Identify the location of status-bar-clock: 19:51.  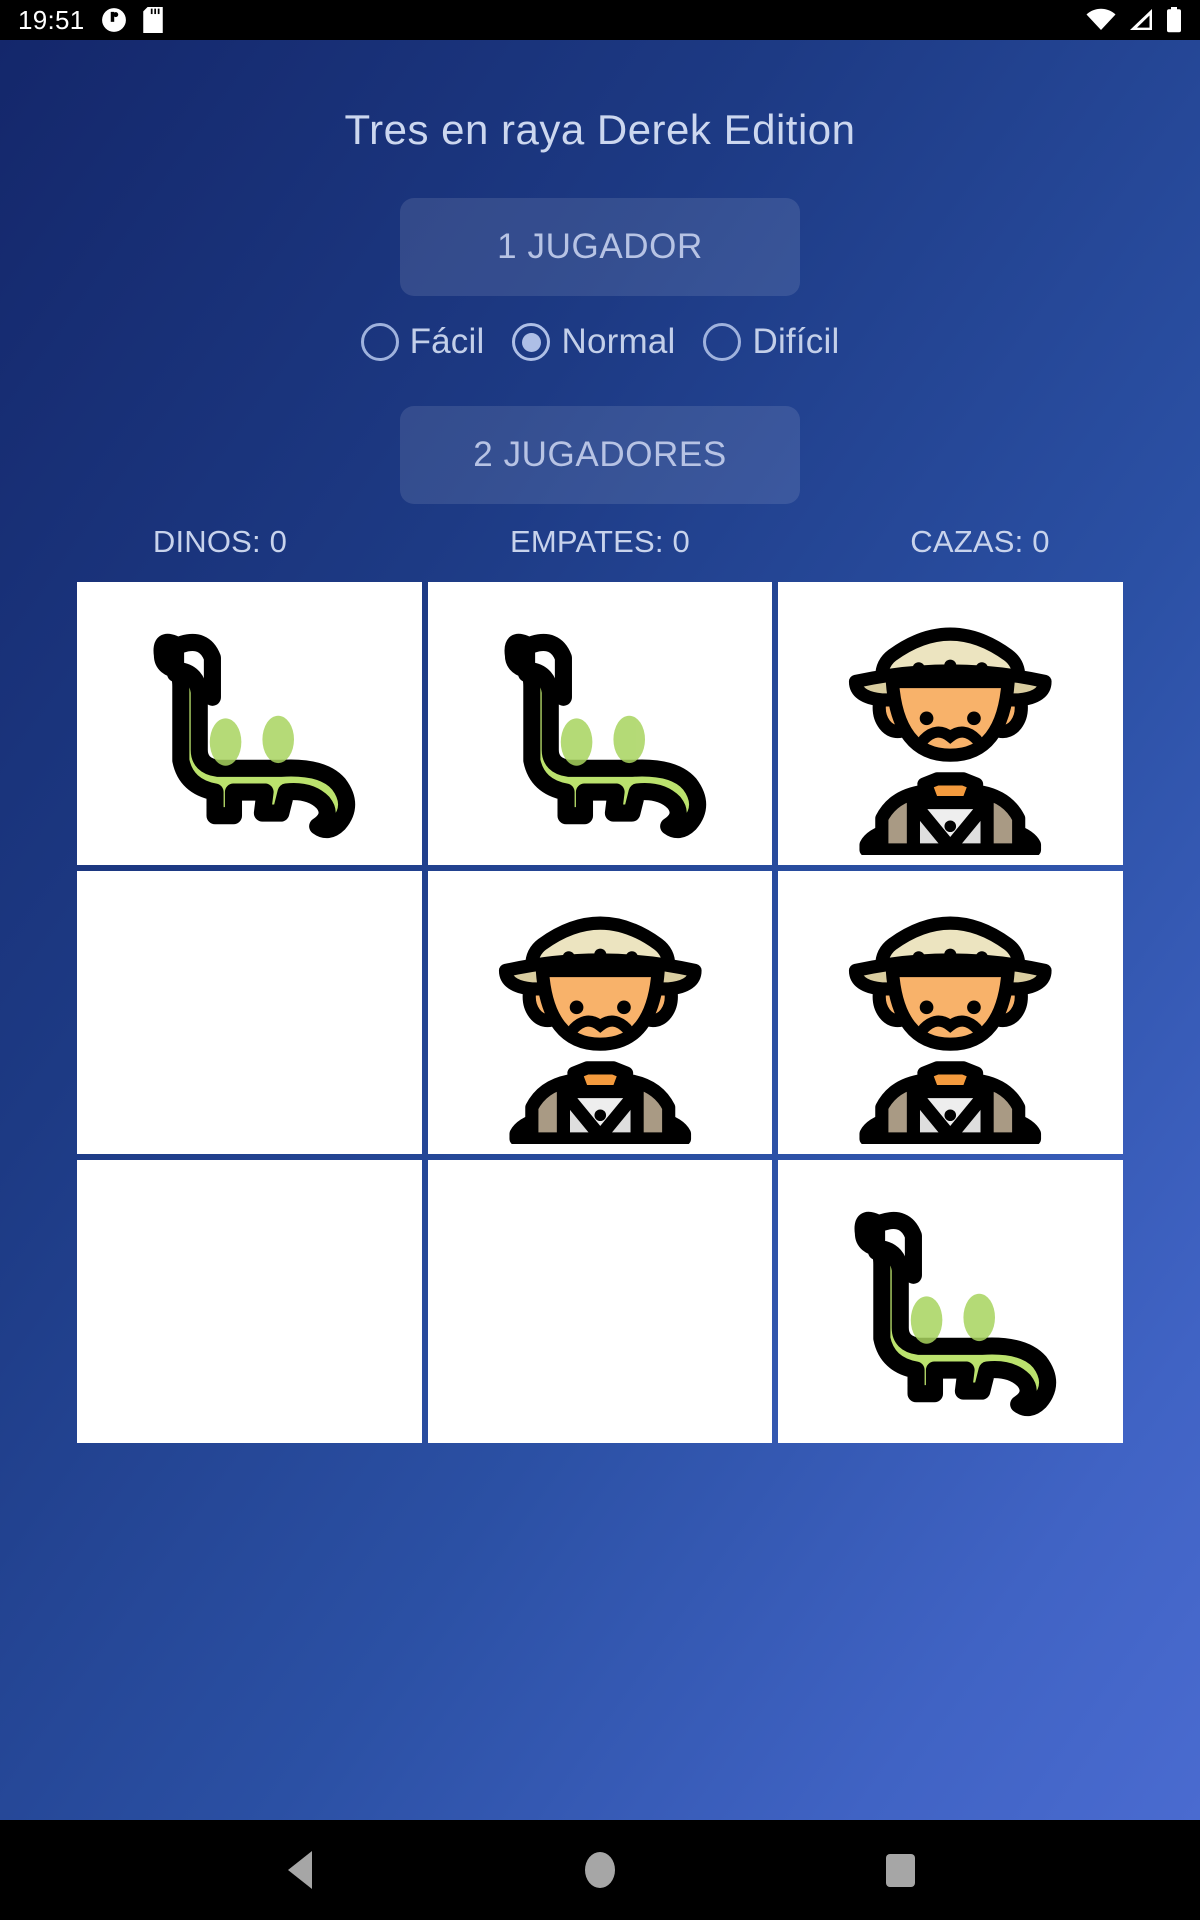
(51, 20).